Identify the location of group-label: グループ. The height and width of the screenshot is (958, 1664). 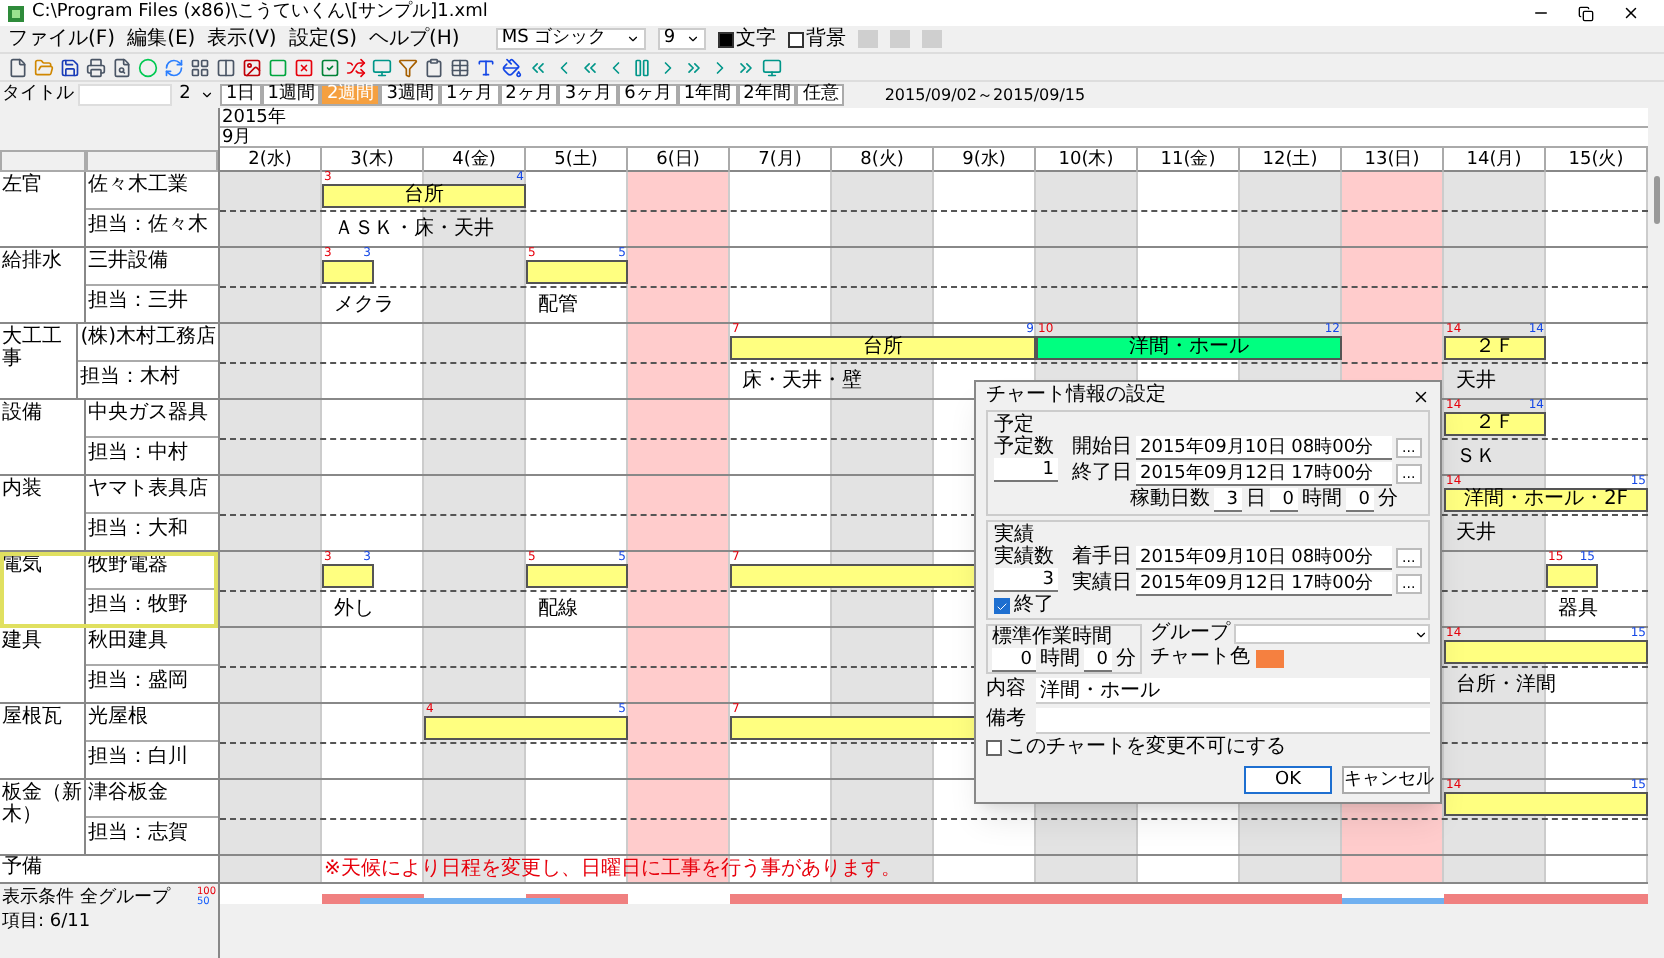
(1190, 634).